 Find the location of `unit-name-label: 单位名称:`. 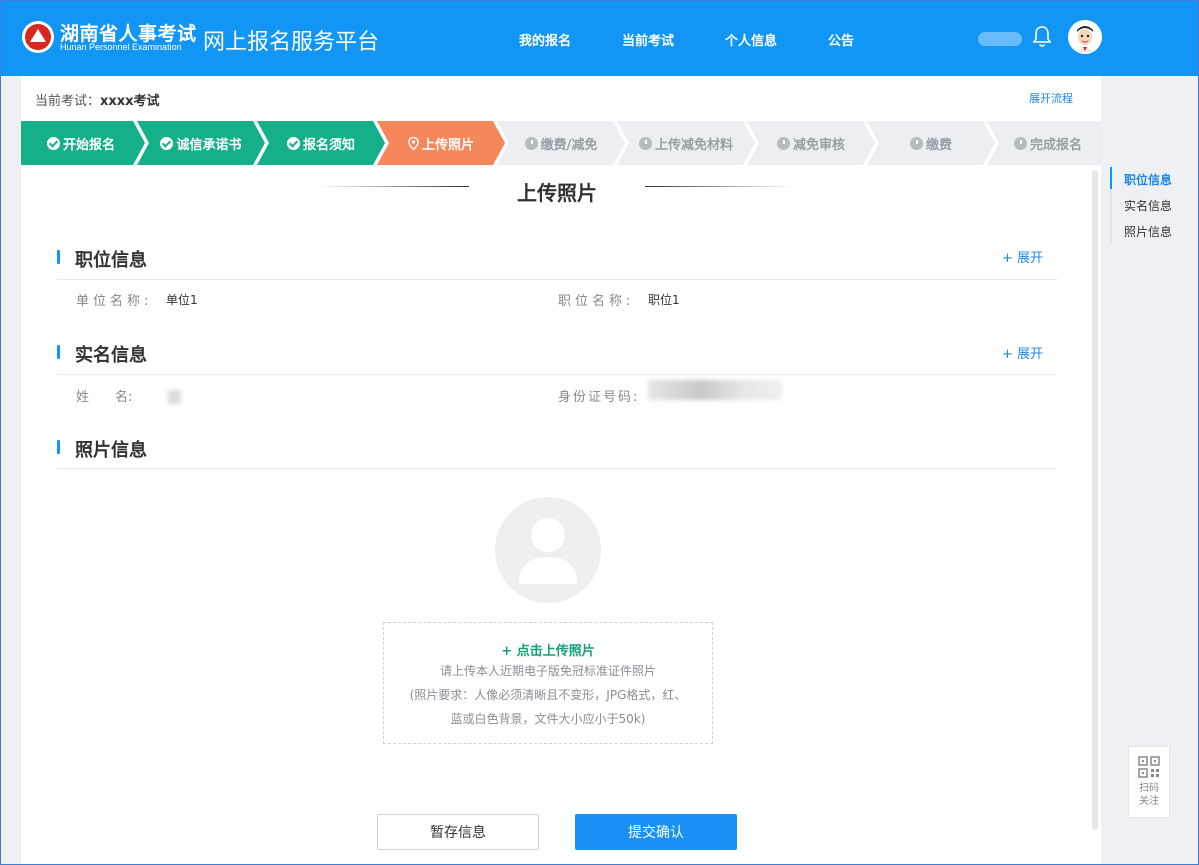

unit-name-label: 单位名称: is located at coordinates (114, 301).